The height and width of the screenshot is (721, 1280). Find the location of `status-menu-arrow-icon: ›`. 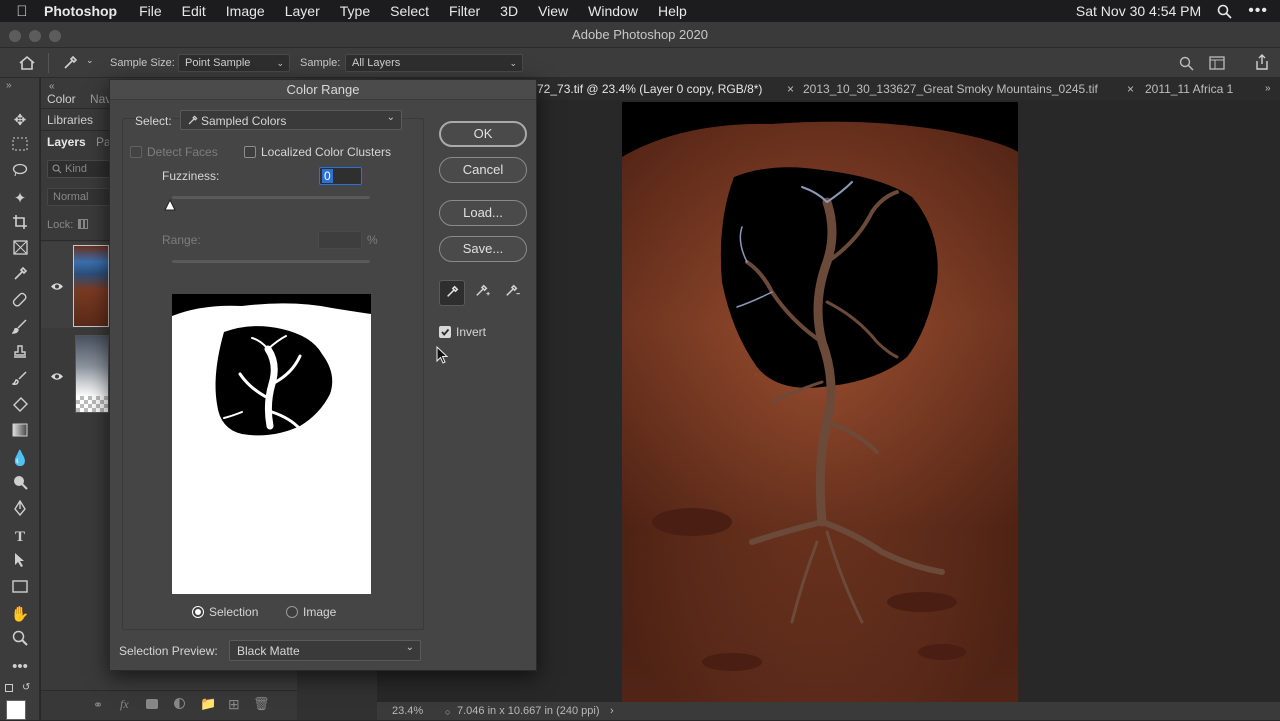

status-menu-arrow-icon: › is located at coordinates (612, 711).